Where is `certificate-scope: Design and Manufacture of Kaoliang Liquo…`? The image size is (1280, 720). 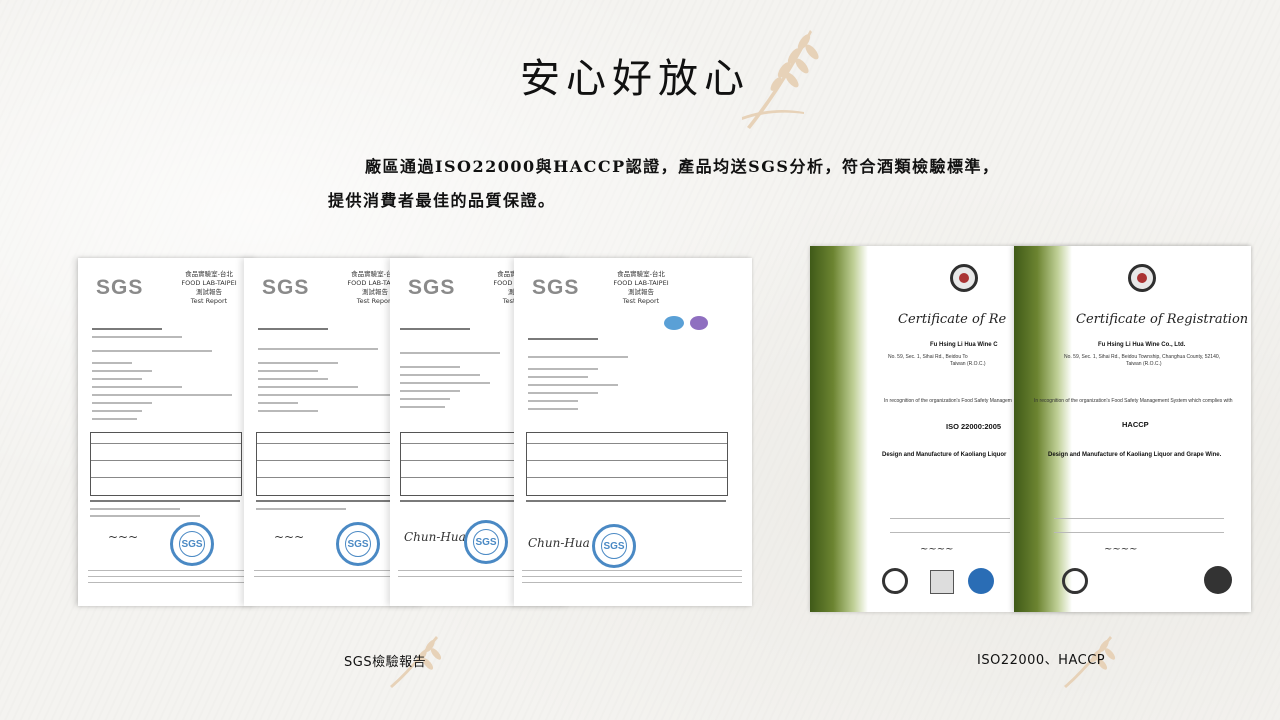 certificate-scope: Design and Manufacture of Kaoliang Liquo… is located at coordinates (944, 455).